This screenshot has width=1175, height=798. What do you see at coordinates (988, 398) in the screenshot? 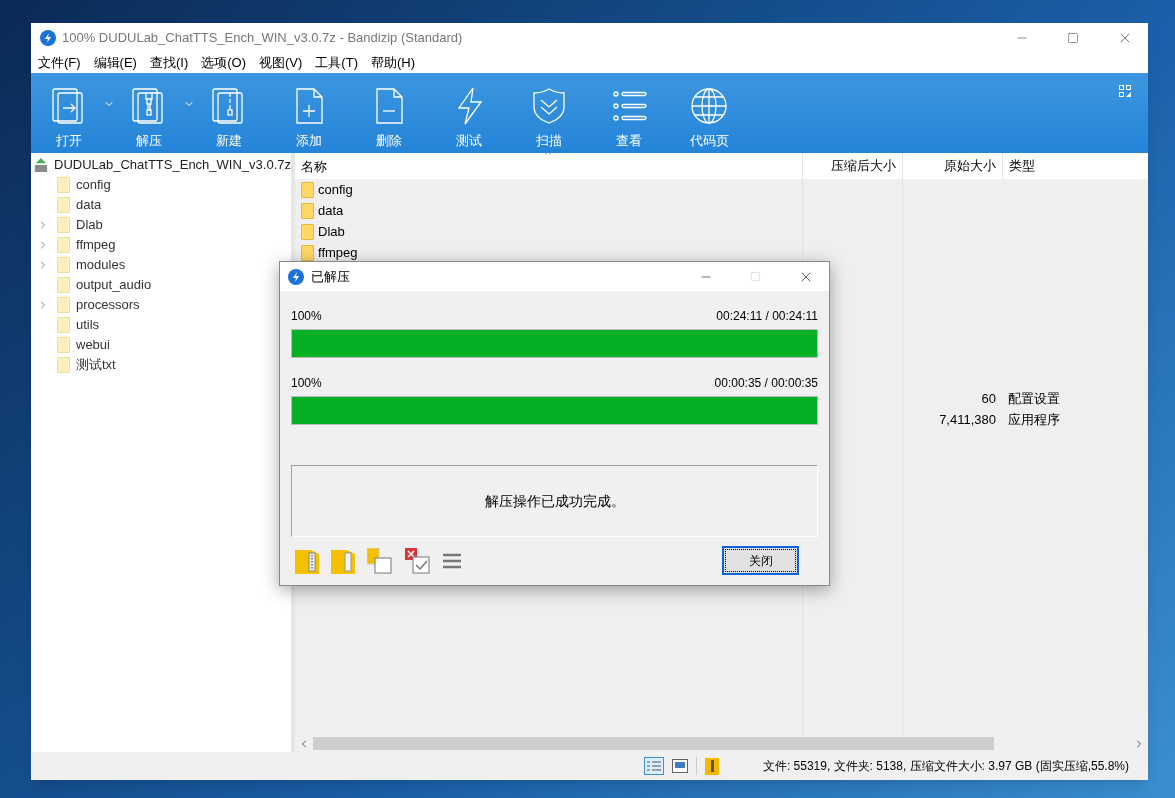
I see `size-value: 60` at bounding box center [988, 398].